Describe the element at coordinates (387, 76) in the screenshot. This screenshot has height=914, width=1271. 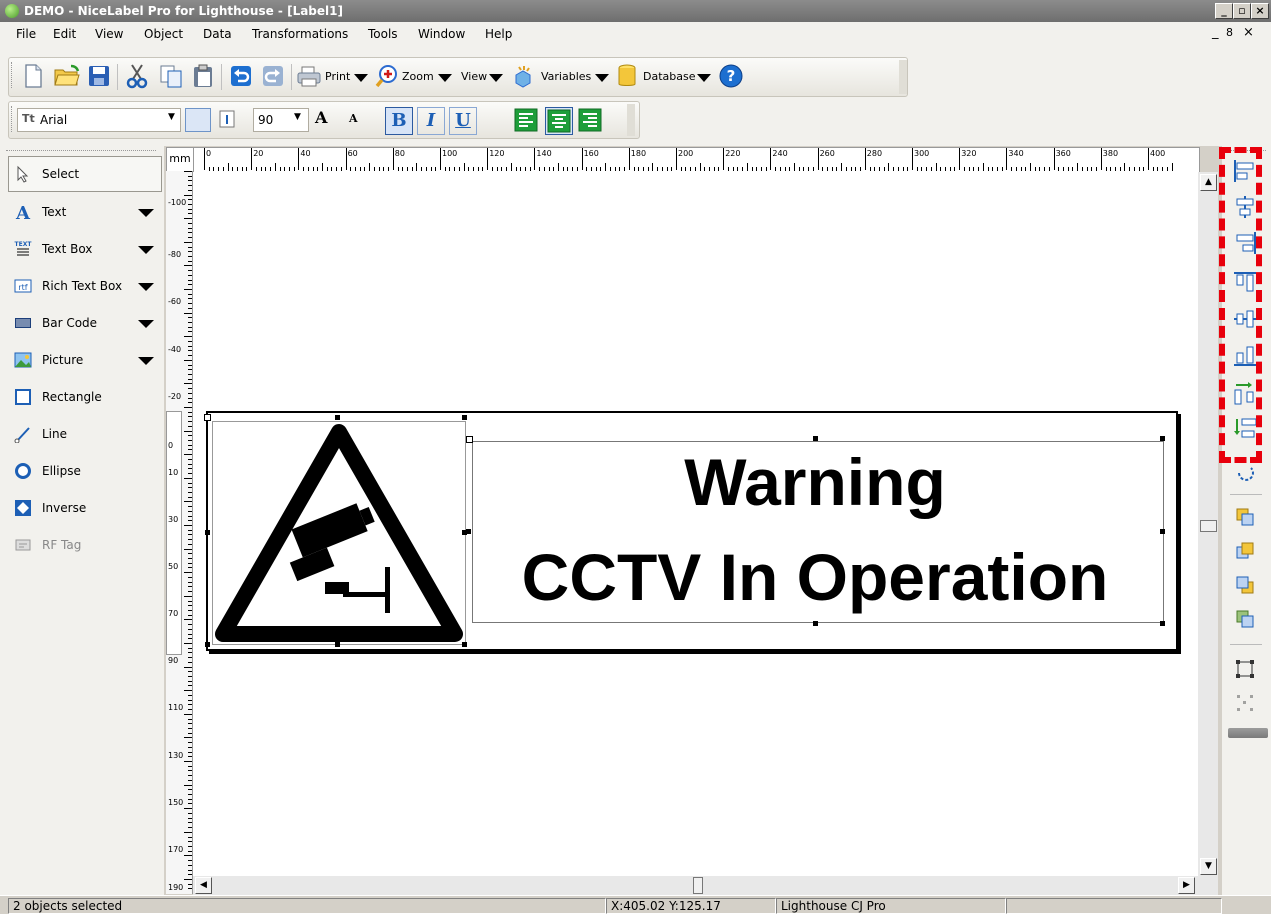
I see `zoom-icon` at that location.